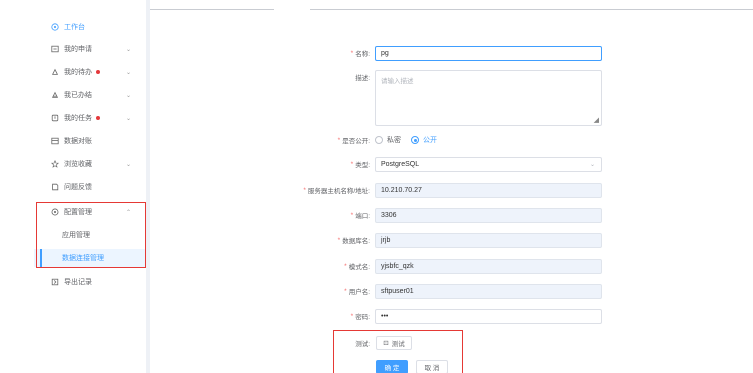 This screenshot has height=373, width=753. Describe the element at coordinates (78, 141) in the screenshot. I see `sidebar-item-label: 数据对账` at that location.